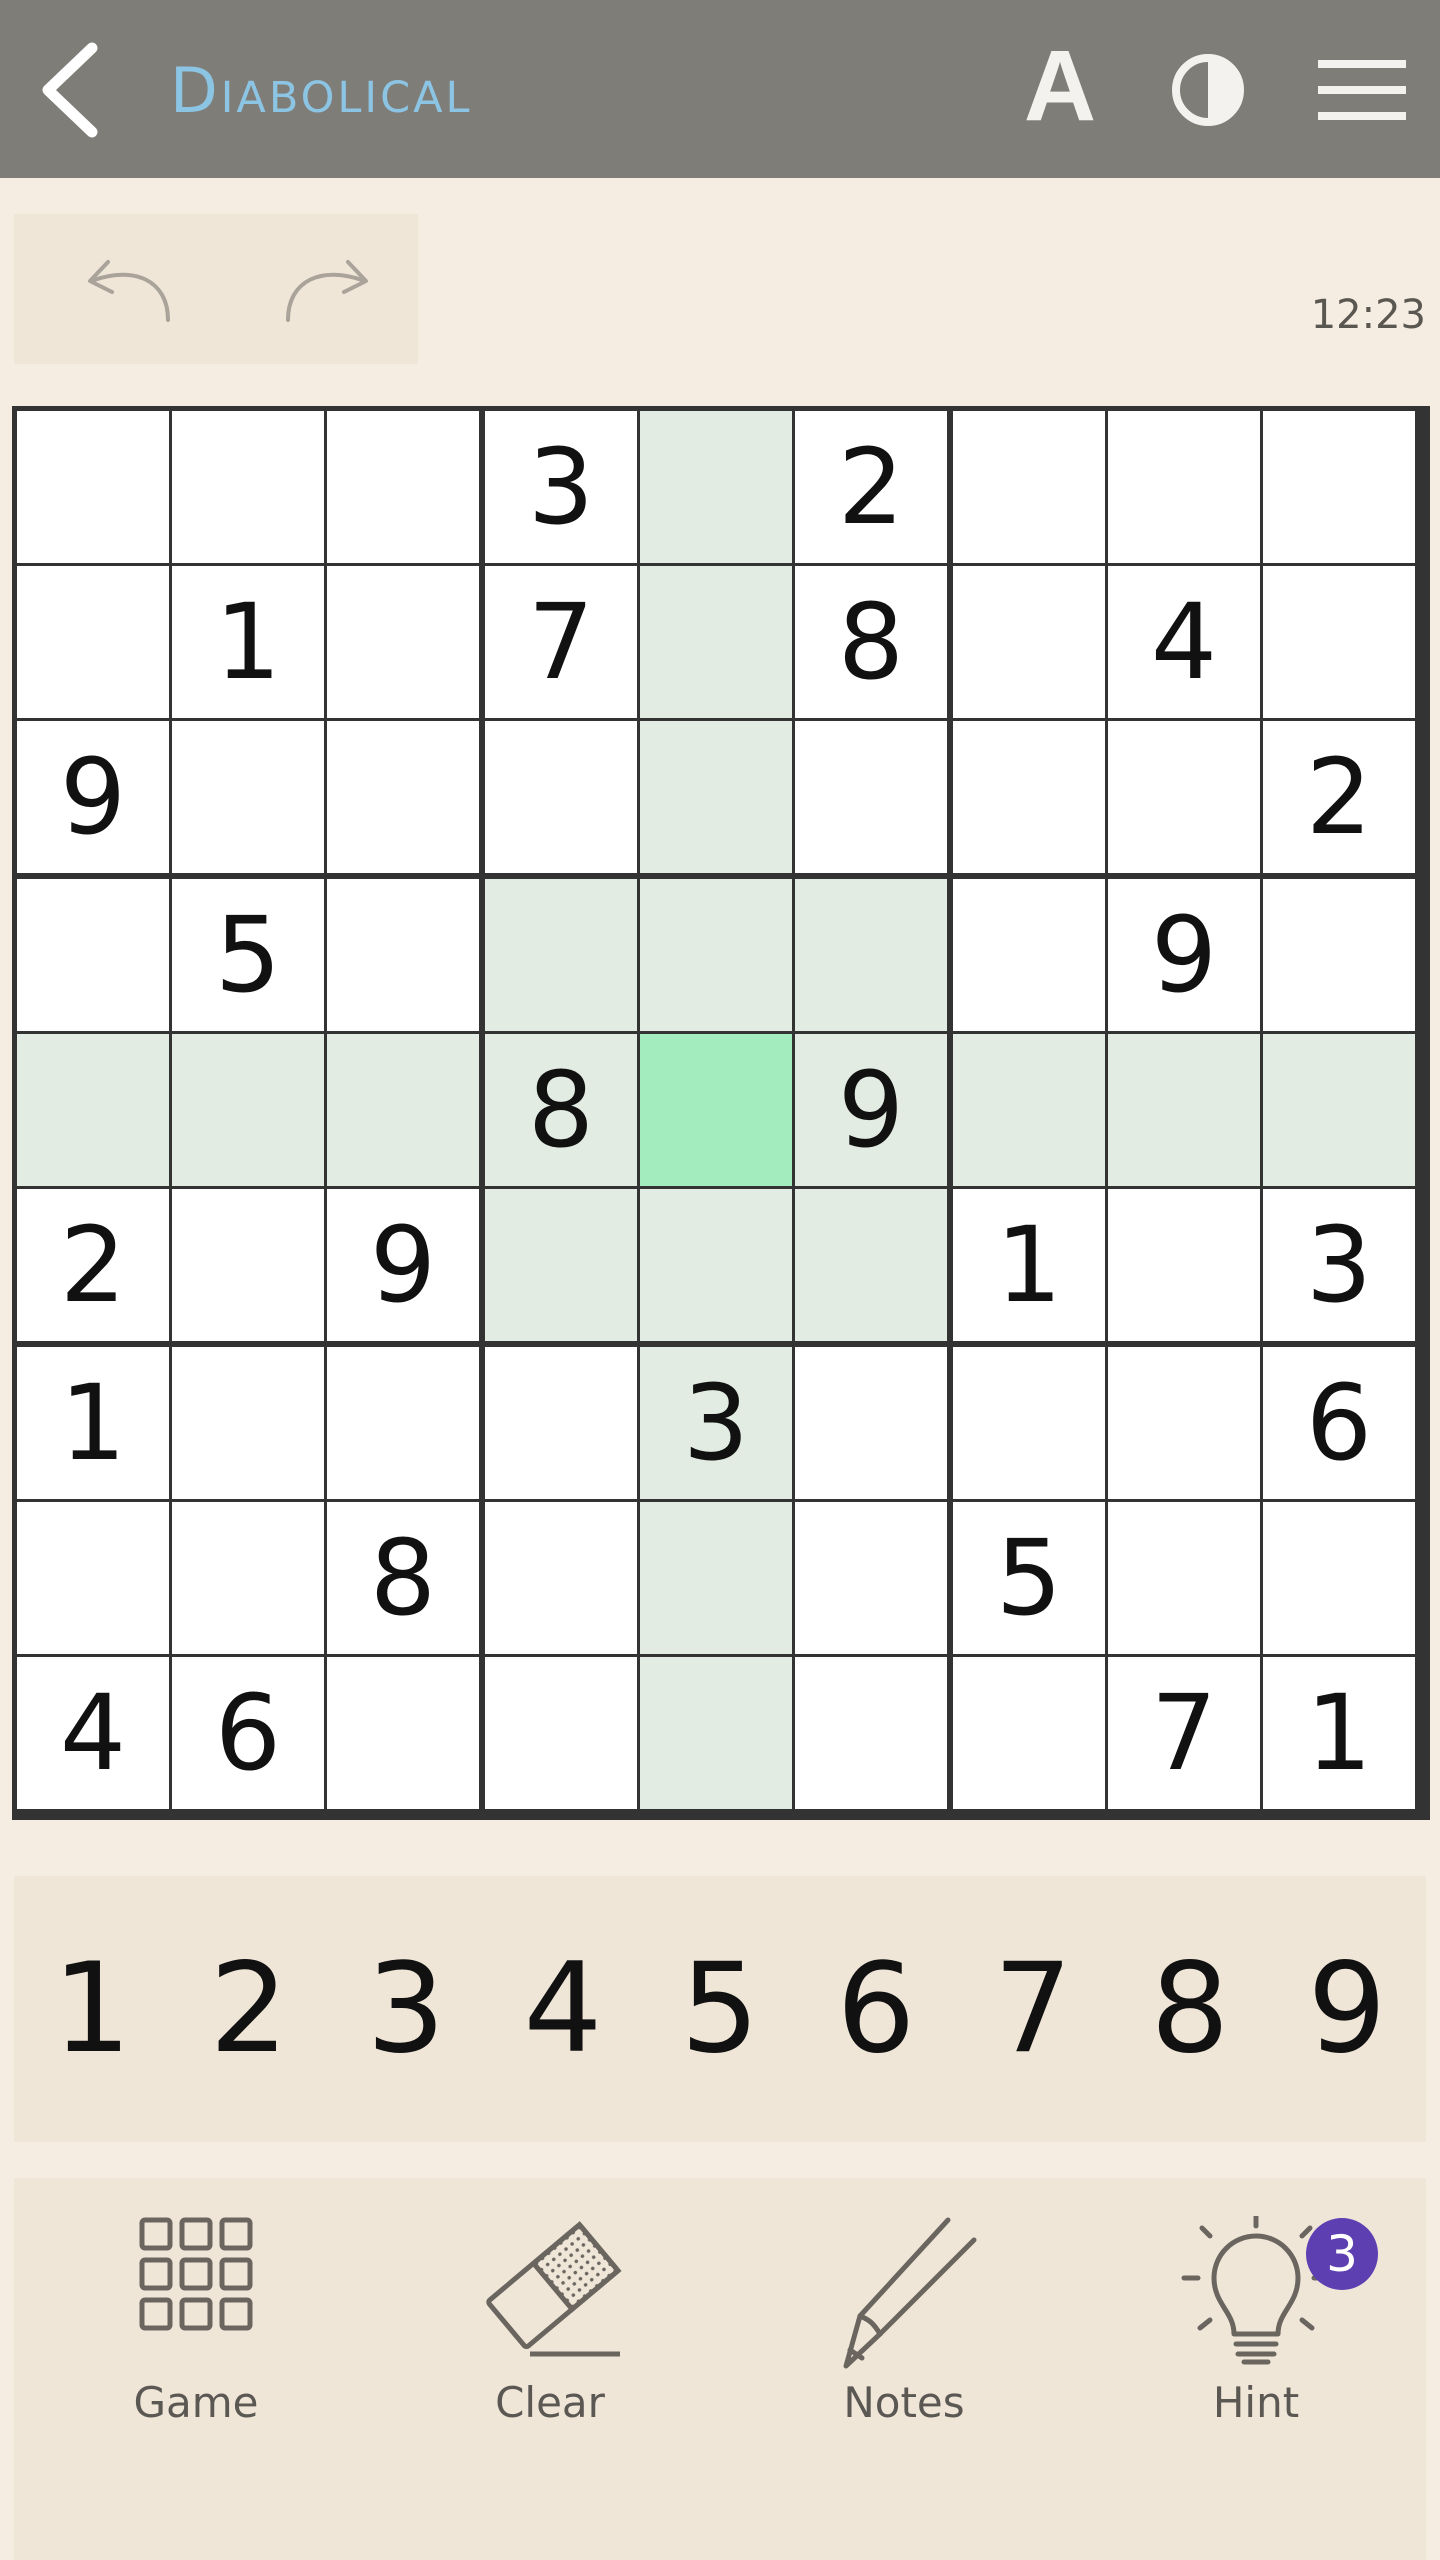 The width and height of the screenshot is (1440, 2560). I want to click on back-button, so click(70, 90).